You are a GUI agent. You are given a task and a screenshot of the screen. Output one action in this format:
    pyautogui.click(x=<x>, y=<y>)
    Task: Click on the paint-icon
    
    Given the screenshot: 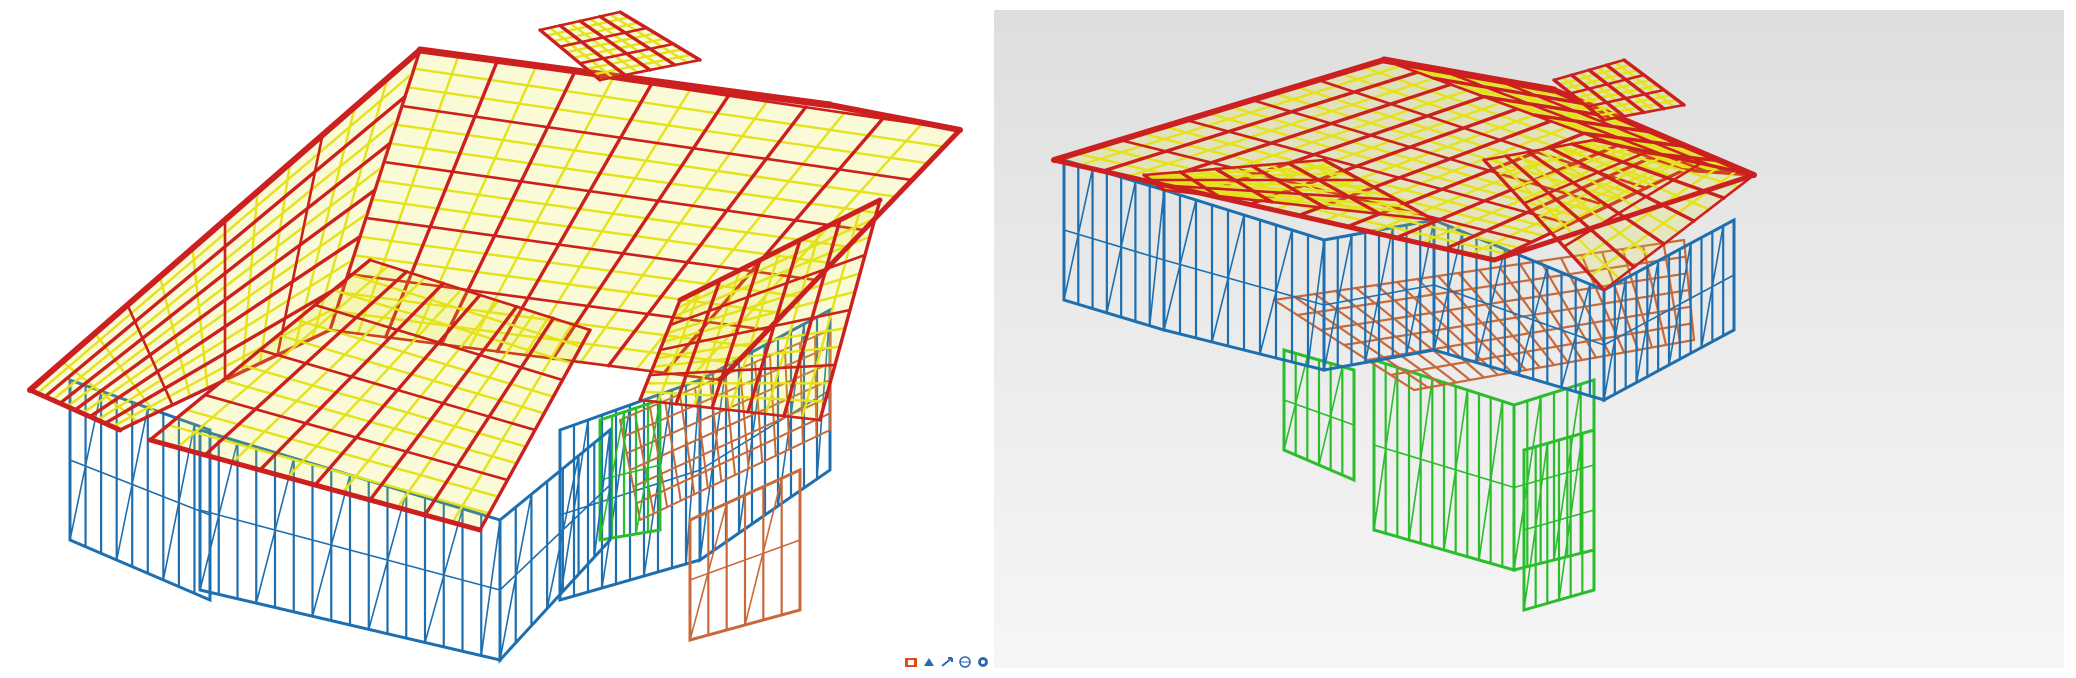 What is the action you would take?
    pyautogui.click(x=929, y=662)
    